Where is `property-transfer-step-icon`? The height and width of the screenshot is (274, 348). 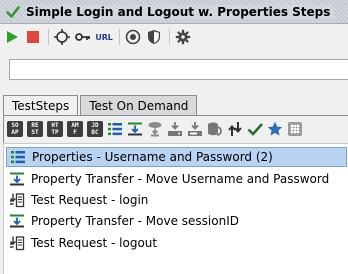
property-transfer-step-icon is located at coordinates (135, 129).